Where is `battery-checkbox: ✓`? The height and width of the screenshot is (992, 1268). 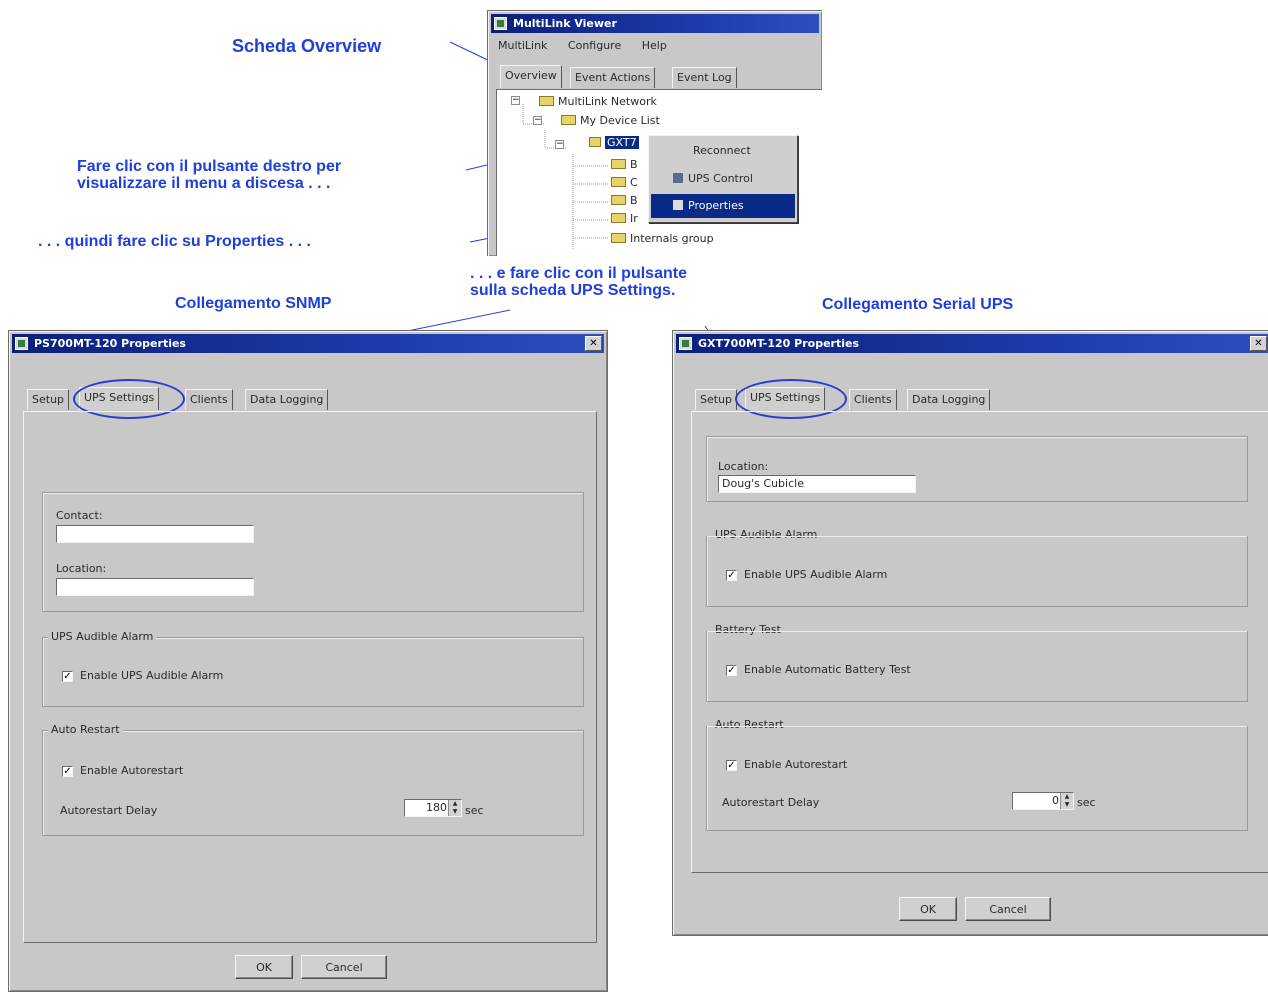 battery-checkbox: ✓ is located at coordinates (731, 670).